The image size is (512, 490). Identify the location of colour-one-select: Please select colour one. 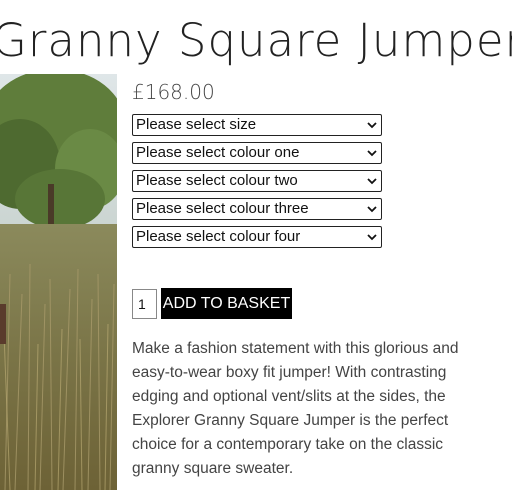
(257, 153).